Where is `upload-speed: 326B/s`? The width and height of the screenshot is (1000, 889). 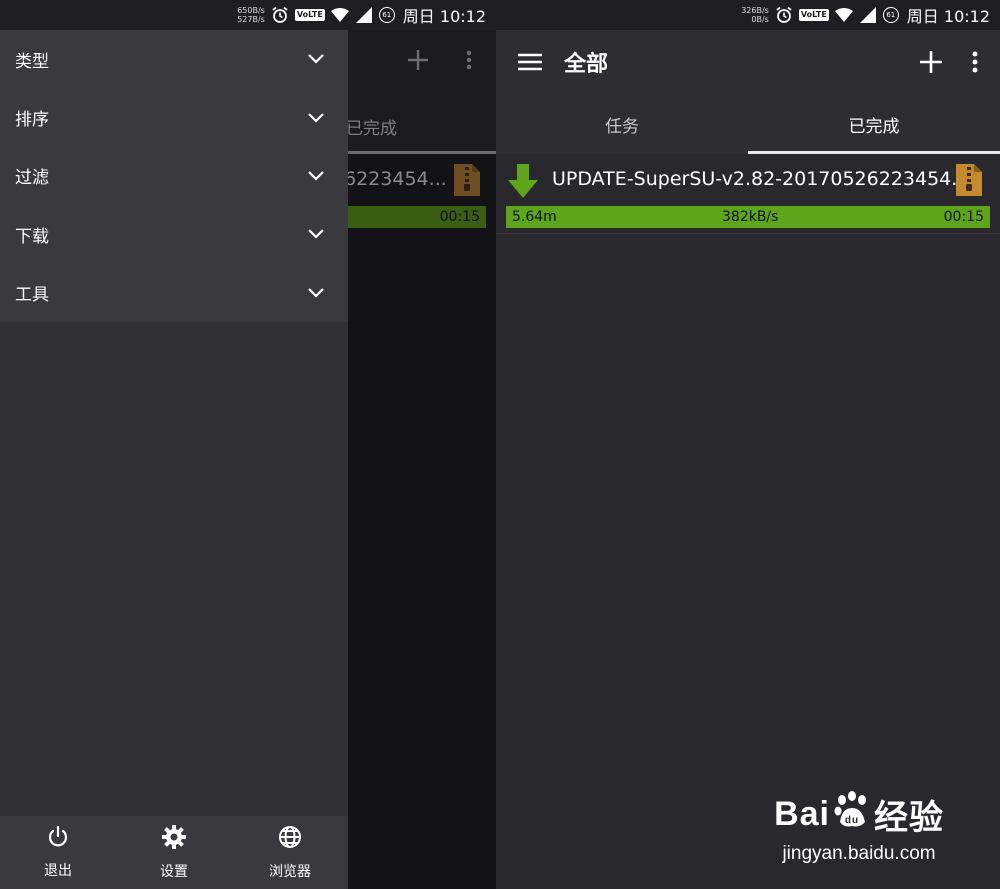
upload-speed: 326B/s is located at coordinates (755, 10).